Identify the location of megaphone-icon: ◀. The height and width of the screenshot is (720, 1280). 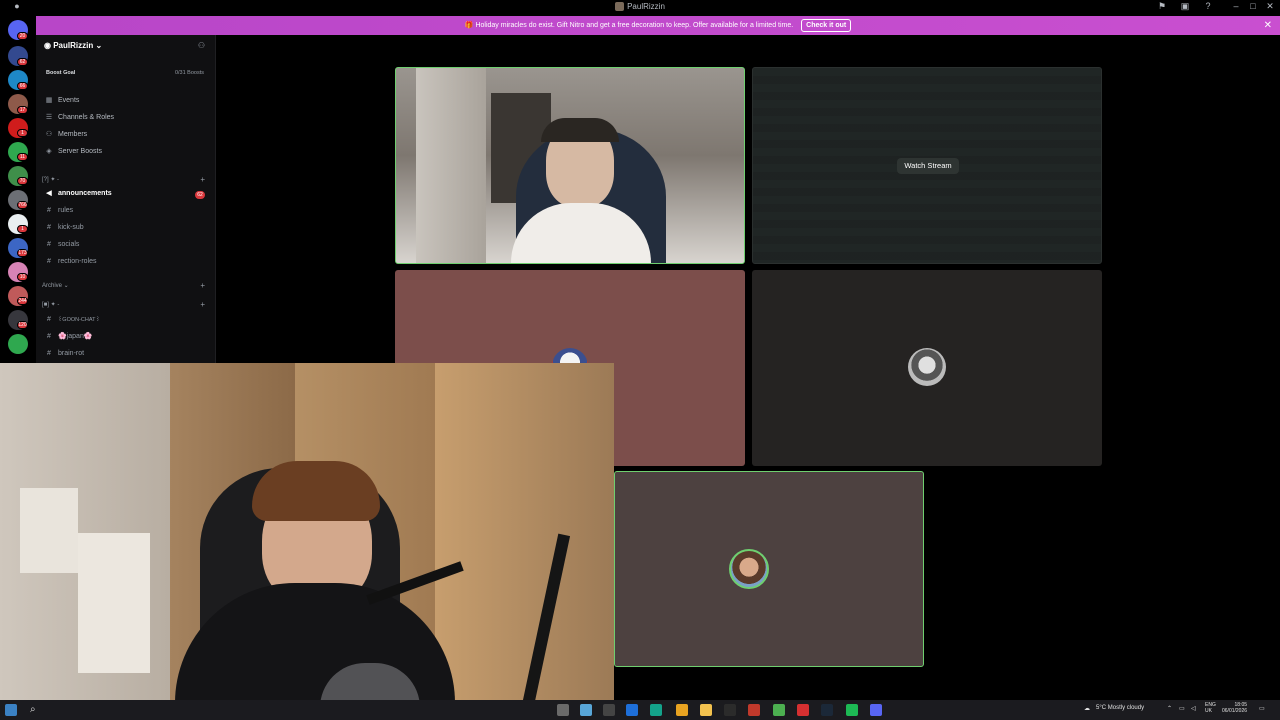
(49, 193).